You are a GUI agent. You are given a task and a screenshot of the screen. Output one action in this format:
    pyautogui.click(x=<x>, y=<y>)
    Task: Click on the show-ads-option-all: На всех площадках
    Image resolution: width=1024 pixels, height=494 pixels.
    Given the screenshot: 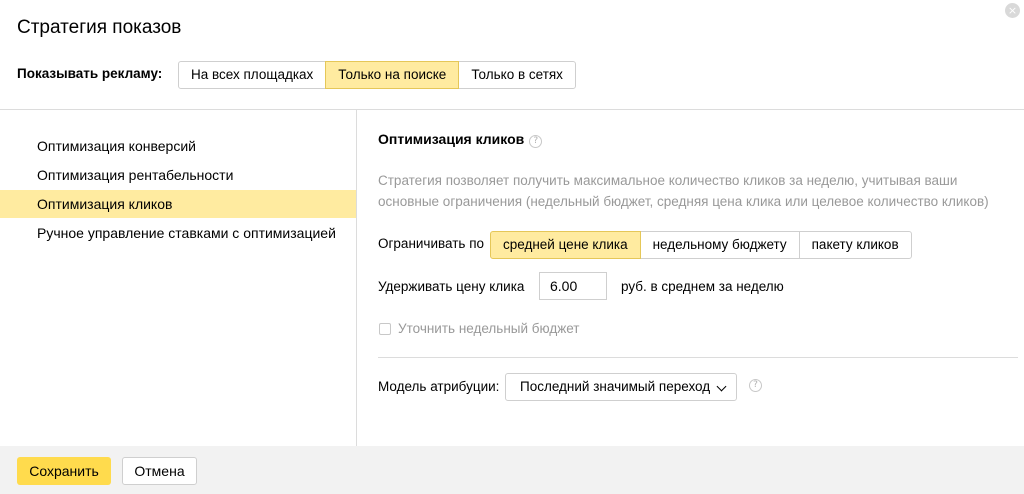 What is the action you would take?
    pyautogui.click(x=252, y=75)
    